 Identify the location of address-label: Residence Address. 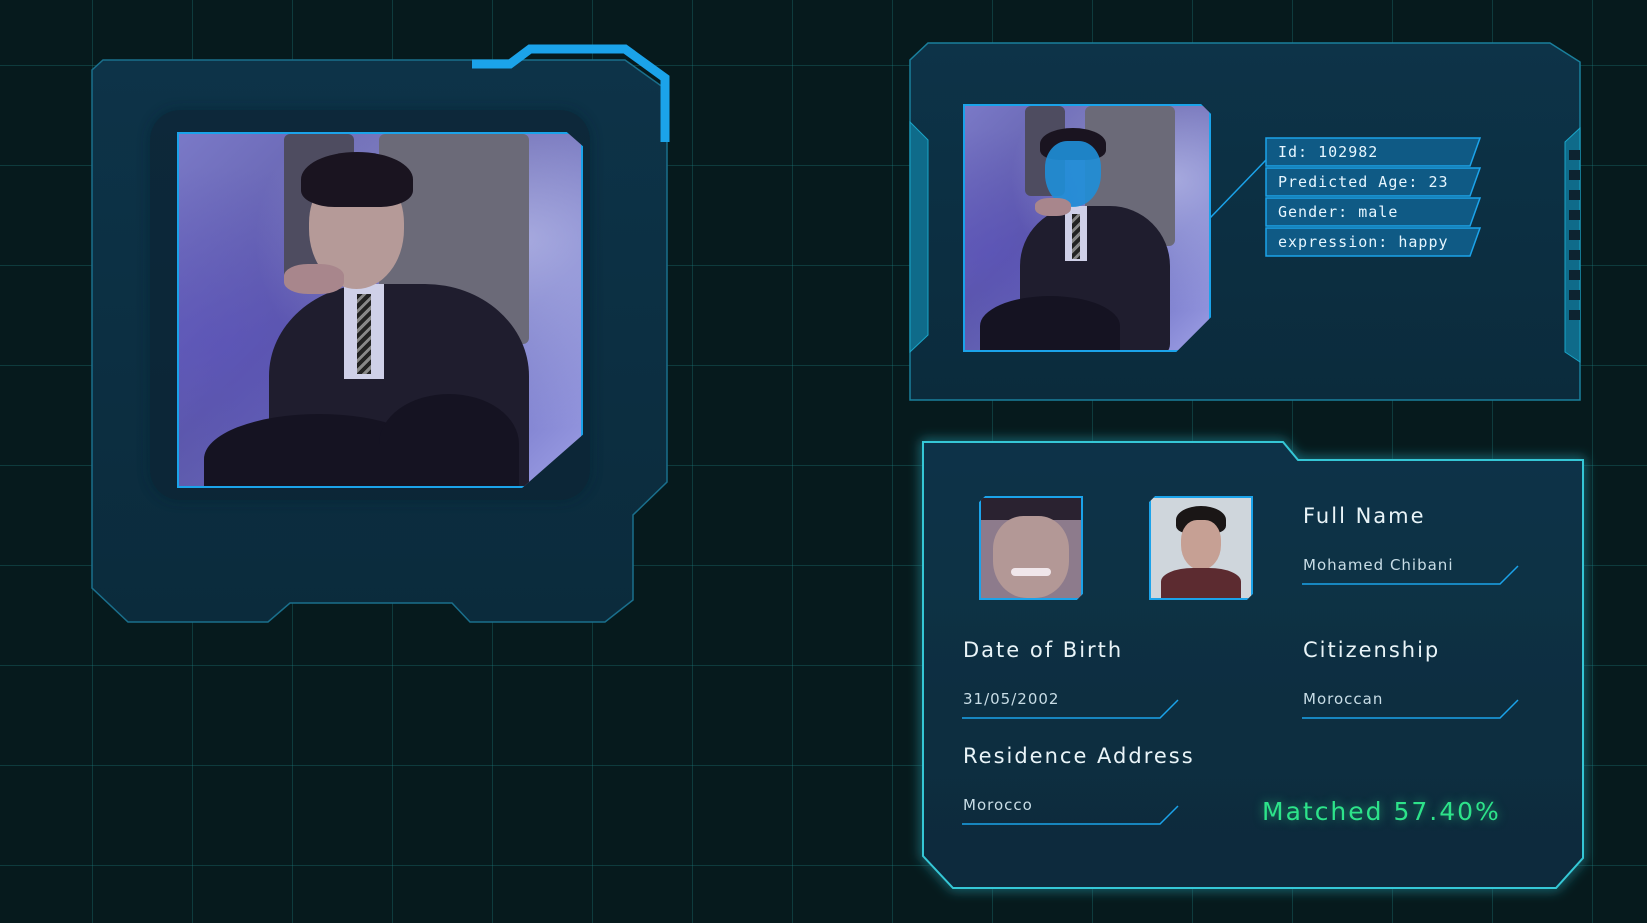
(1079, 756).